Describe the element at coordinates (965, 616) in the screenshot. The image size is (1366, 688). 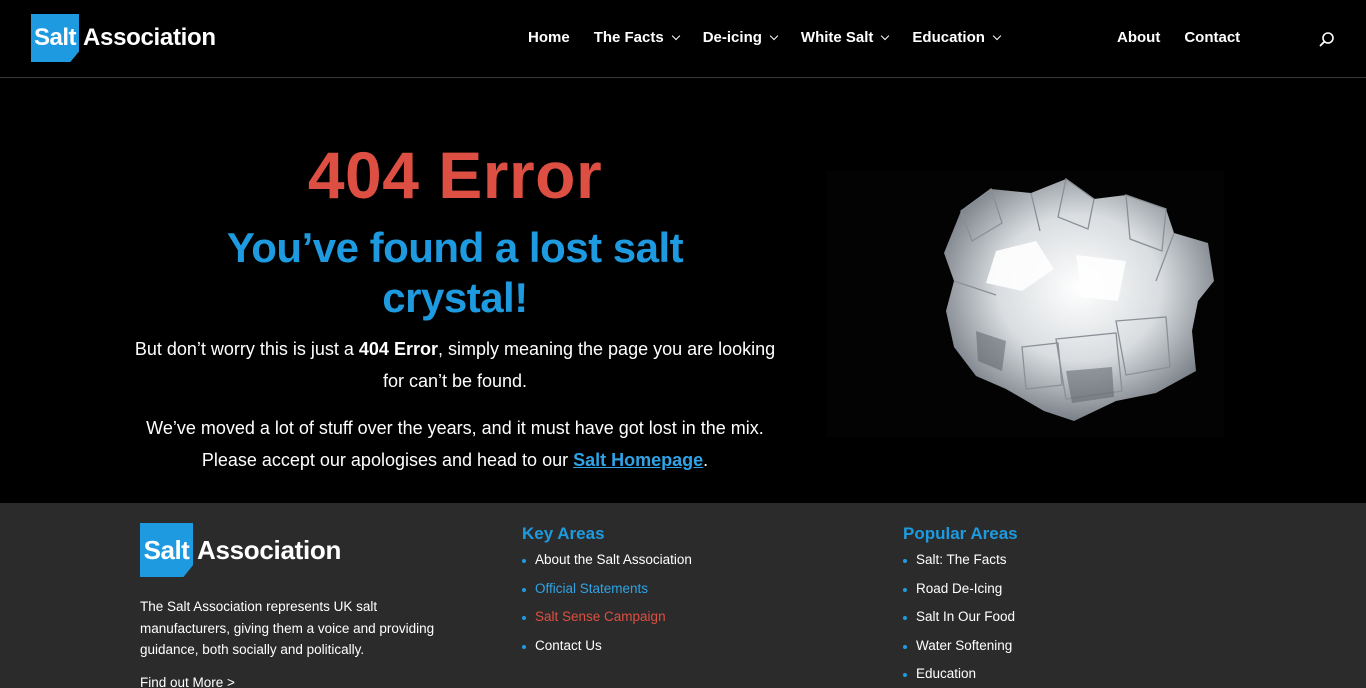
I see `popular-food-link: Salt In Our Food` at that location.